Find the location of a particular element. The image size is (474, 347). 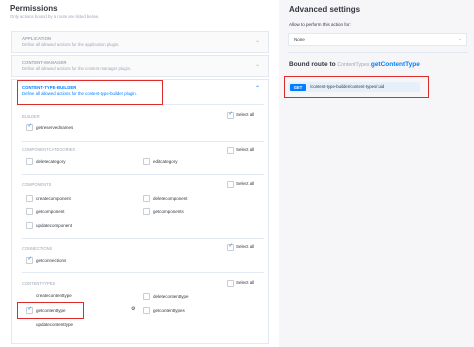

action-label: getcontenttypes is located at coordinates (169, 310).